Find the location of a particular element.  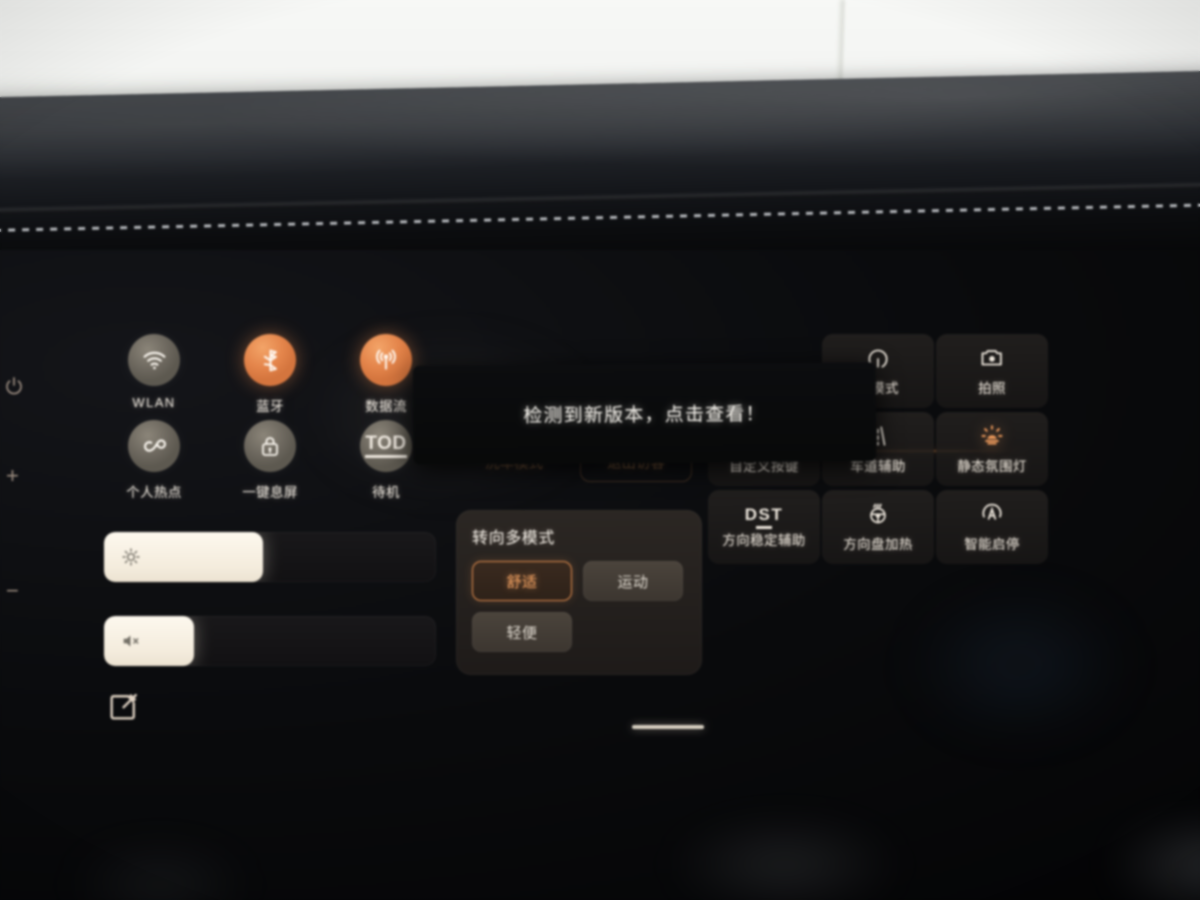

steering-heat-icon is located at coordinates (878, 514).